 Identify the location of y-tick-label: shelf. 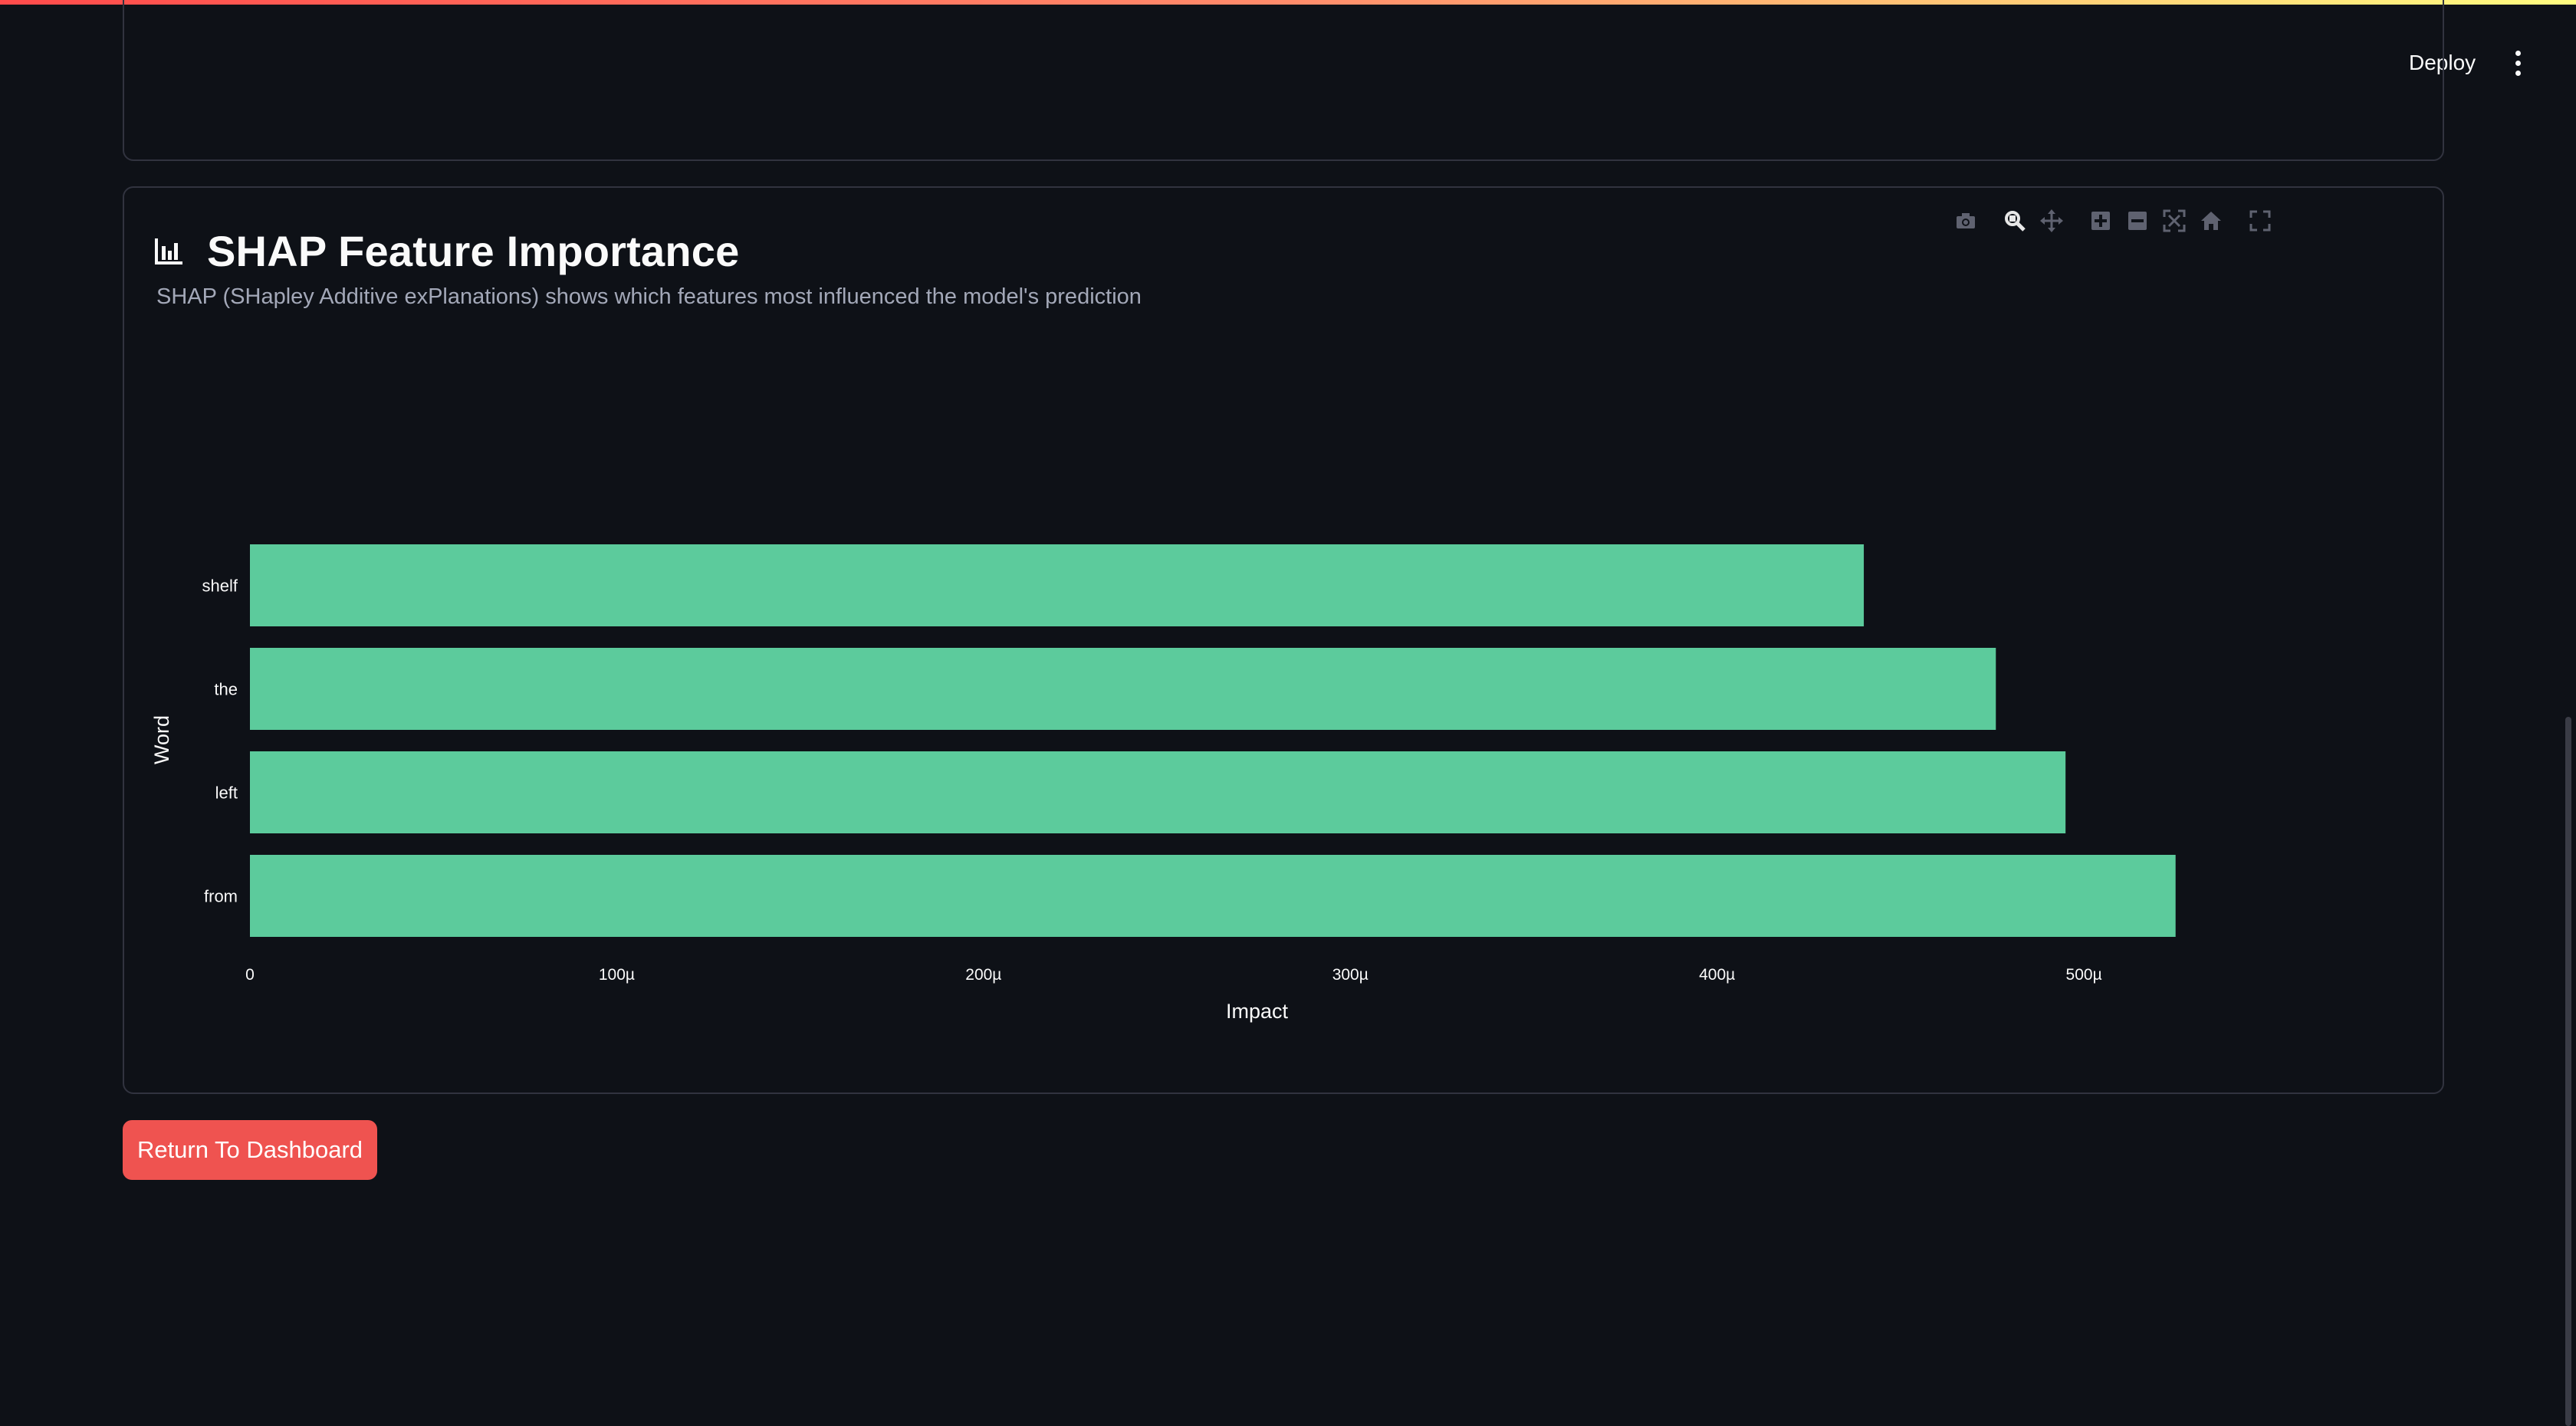
(220, 586).